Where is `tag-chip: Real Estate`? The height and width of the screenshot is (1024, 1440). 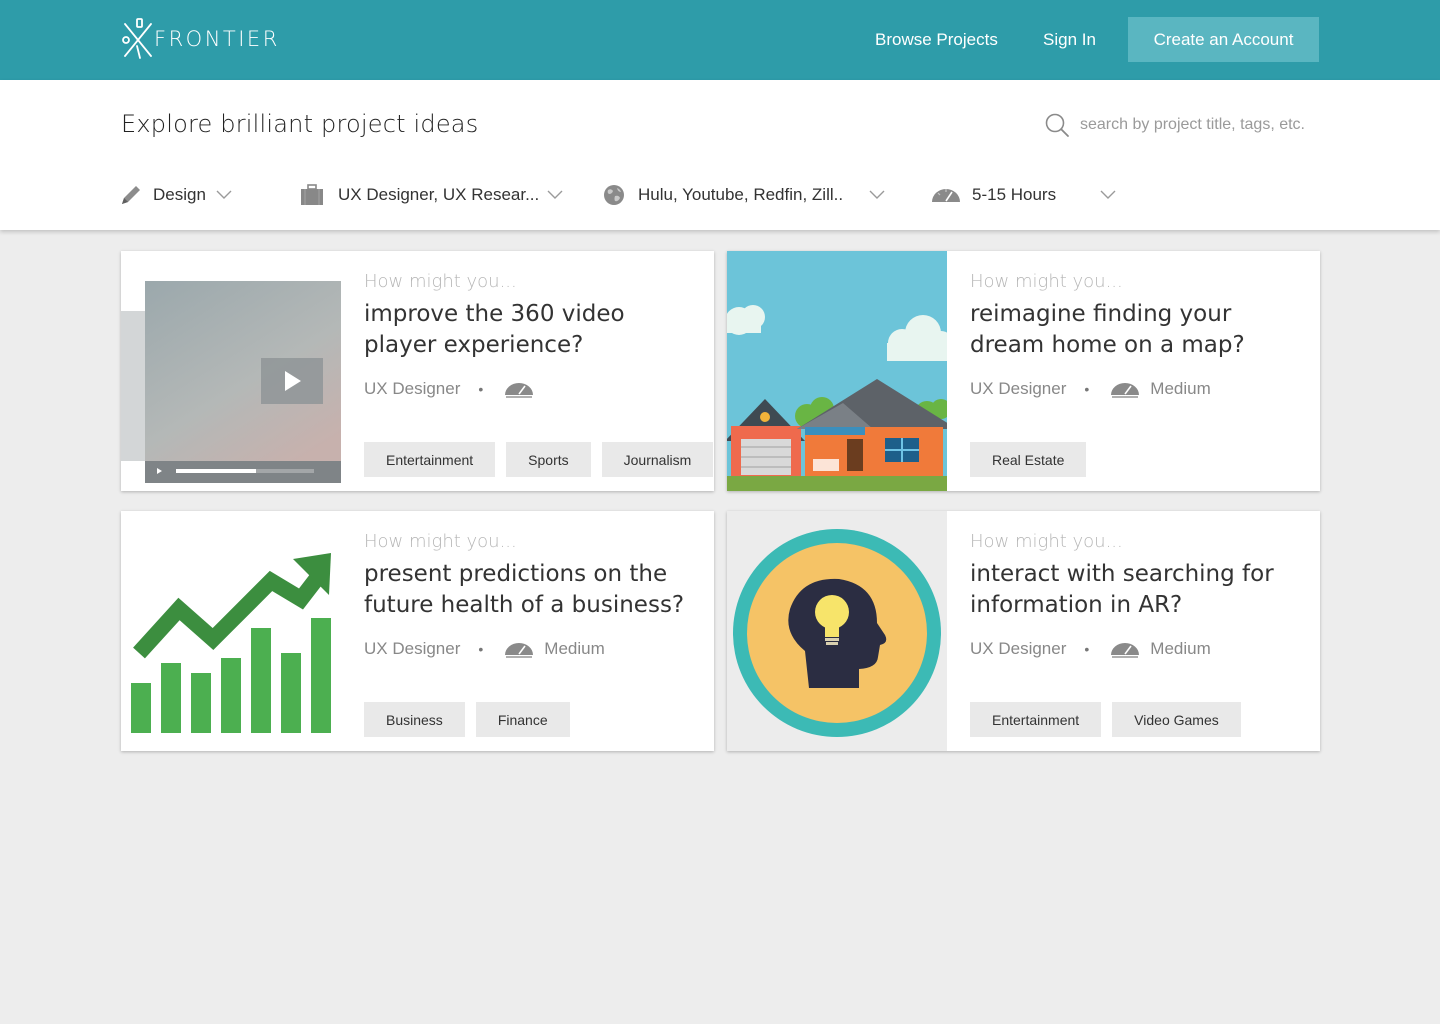 tag-chip: Real Estate is located at coordinates (1028, 459).